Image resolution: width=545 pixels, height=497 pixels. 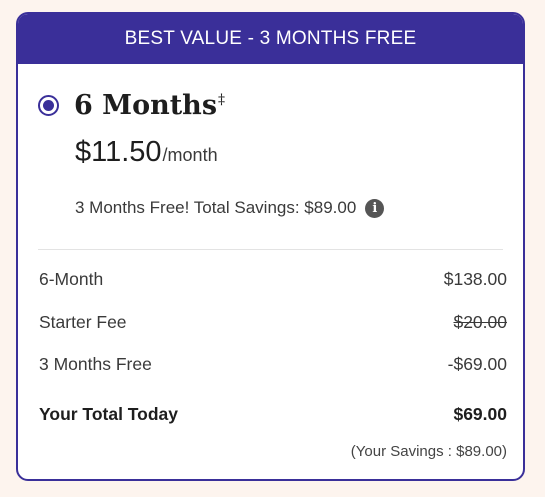 I want to click on total-row: Your Total Today $69.00, so click(x=273, y=414).